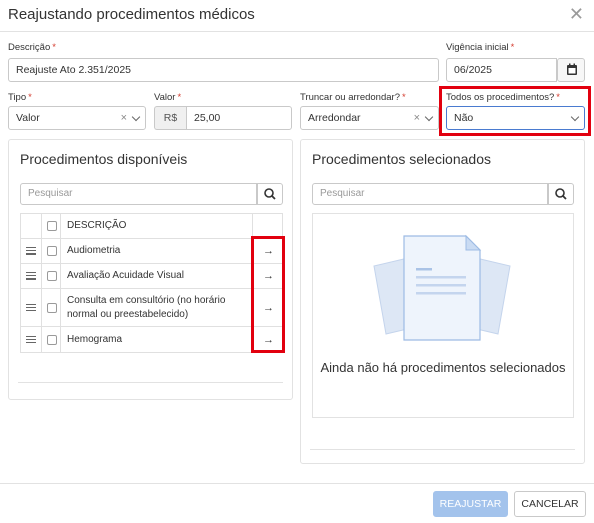 Image resolution: width=594 pixels, height=523 pixels. Describe the element at coordinates (470, 504) in the screenshot. I see `reajustar-button: REAJUSTAR` at that location.